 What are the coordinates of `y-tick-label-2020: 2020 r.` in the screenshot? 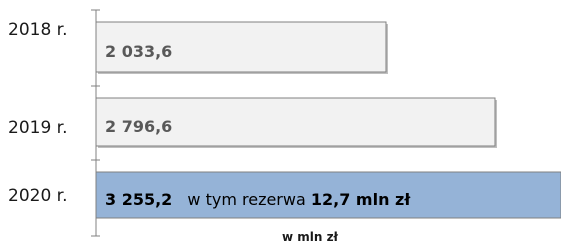 It's located at (38, 196).